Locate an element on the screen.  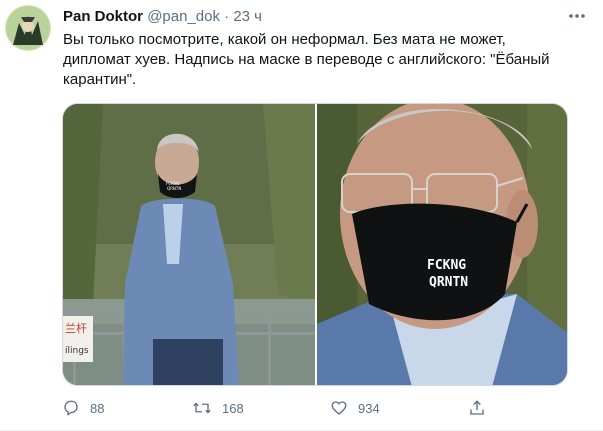
more-icon is located at coordinates (577, 17).